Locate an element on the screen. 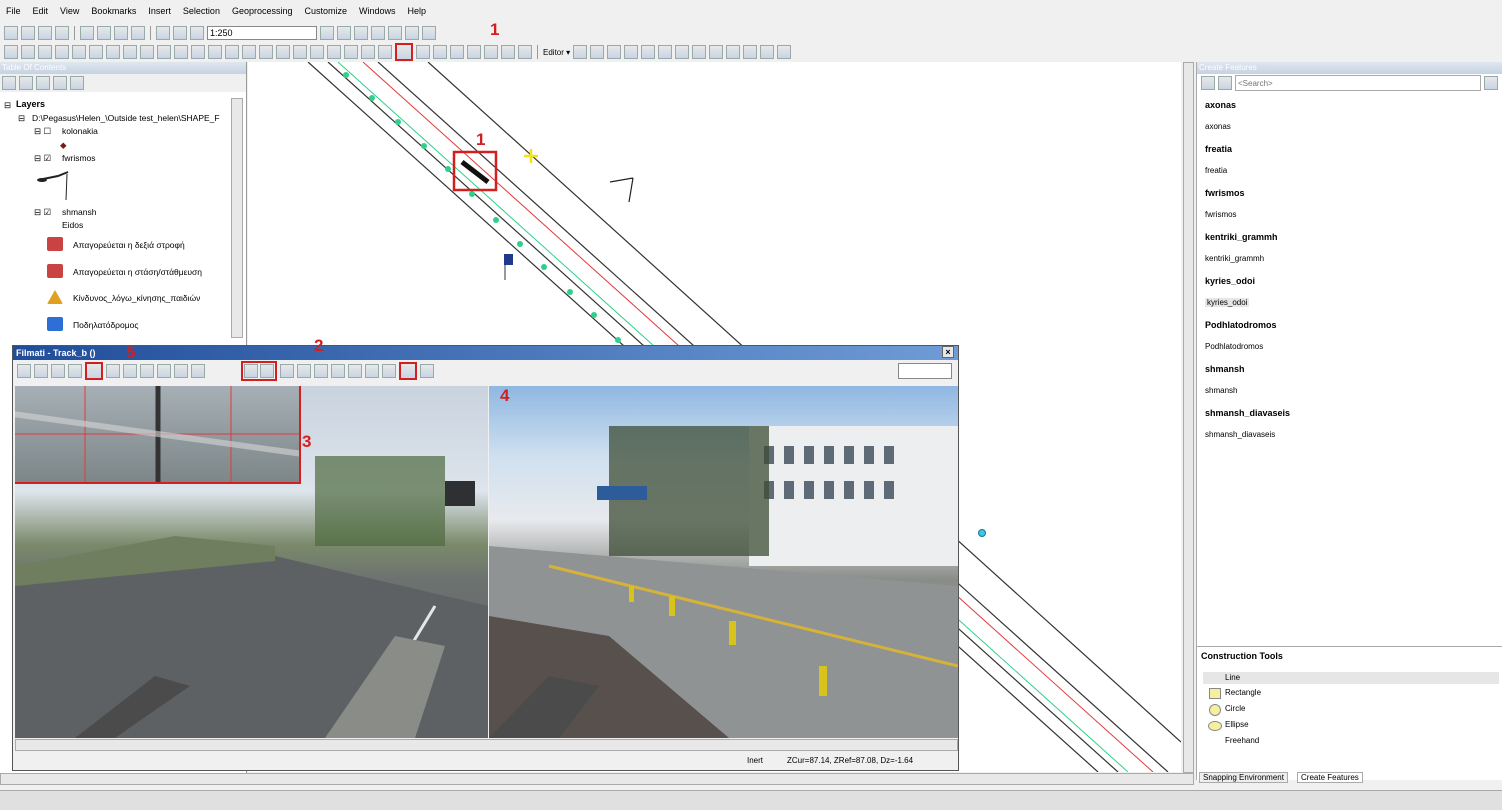  glasses-icon is located at coordinates (385, 52).